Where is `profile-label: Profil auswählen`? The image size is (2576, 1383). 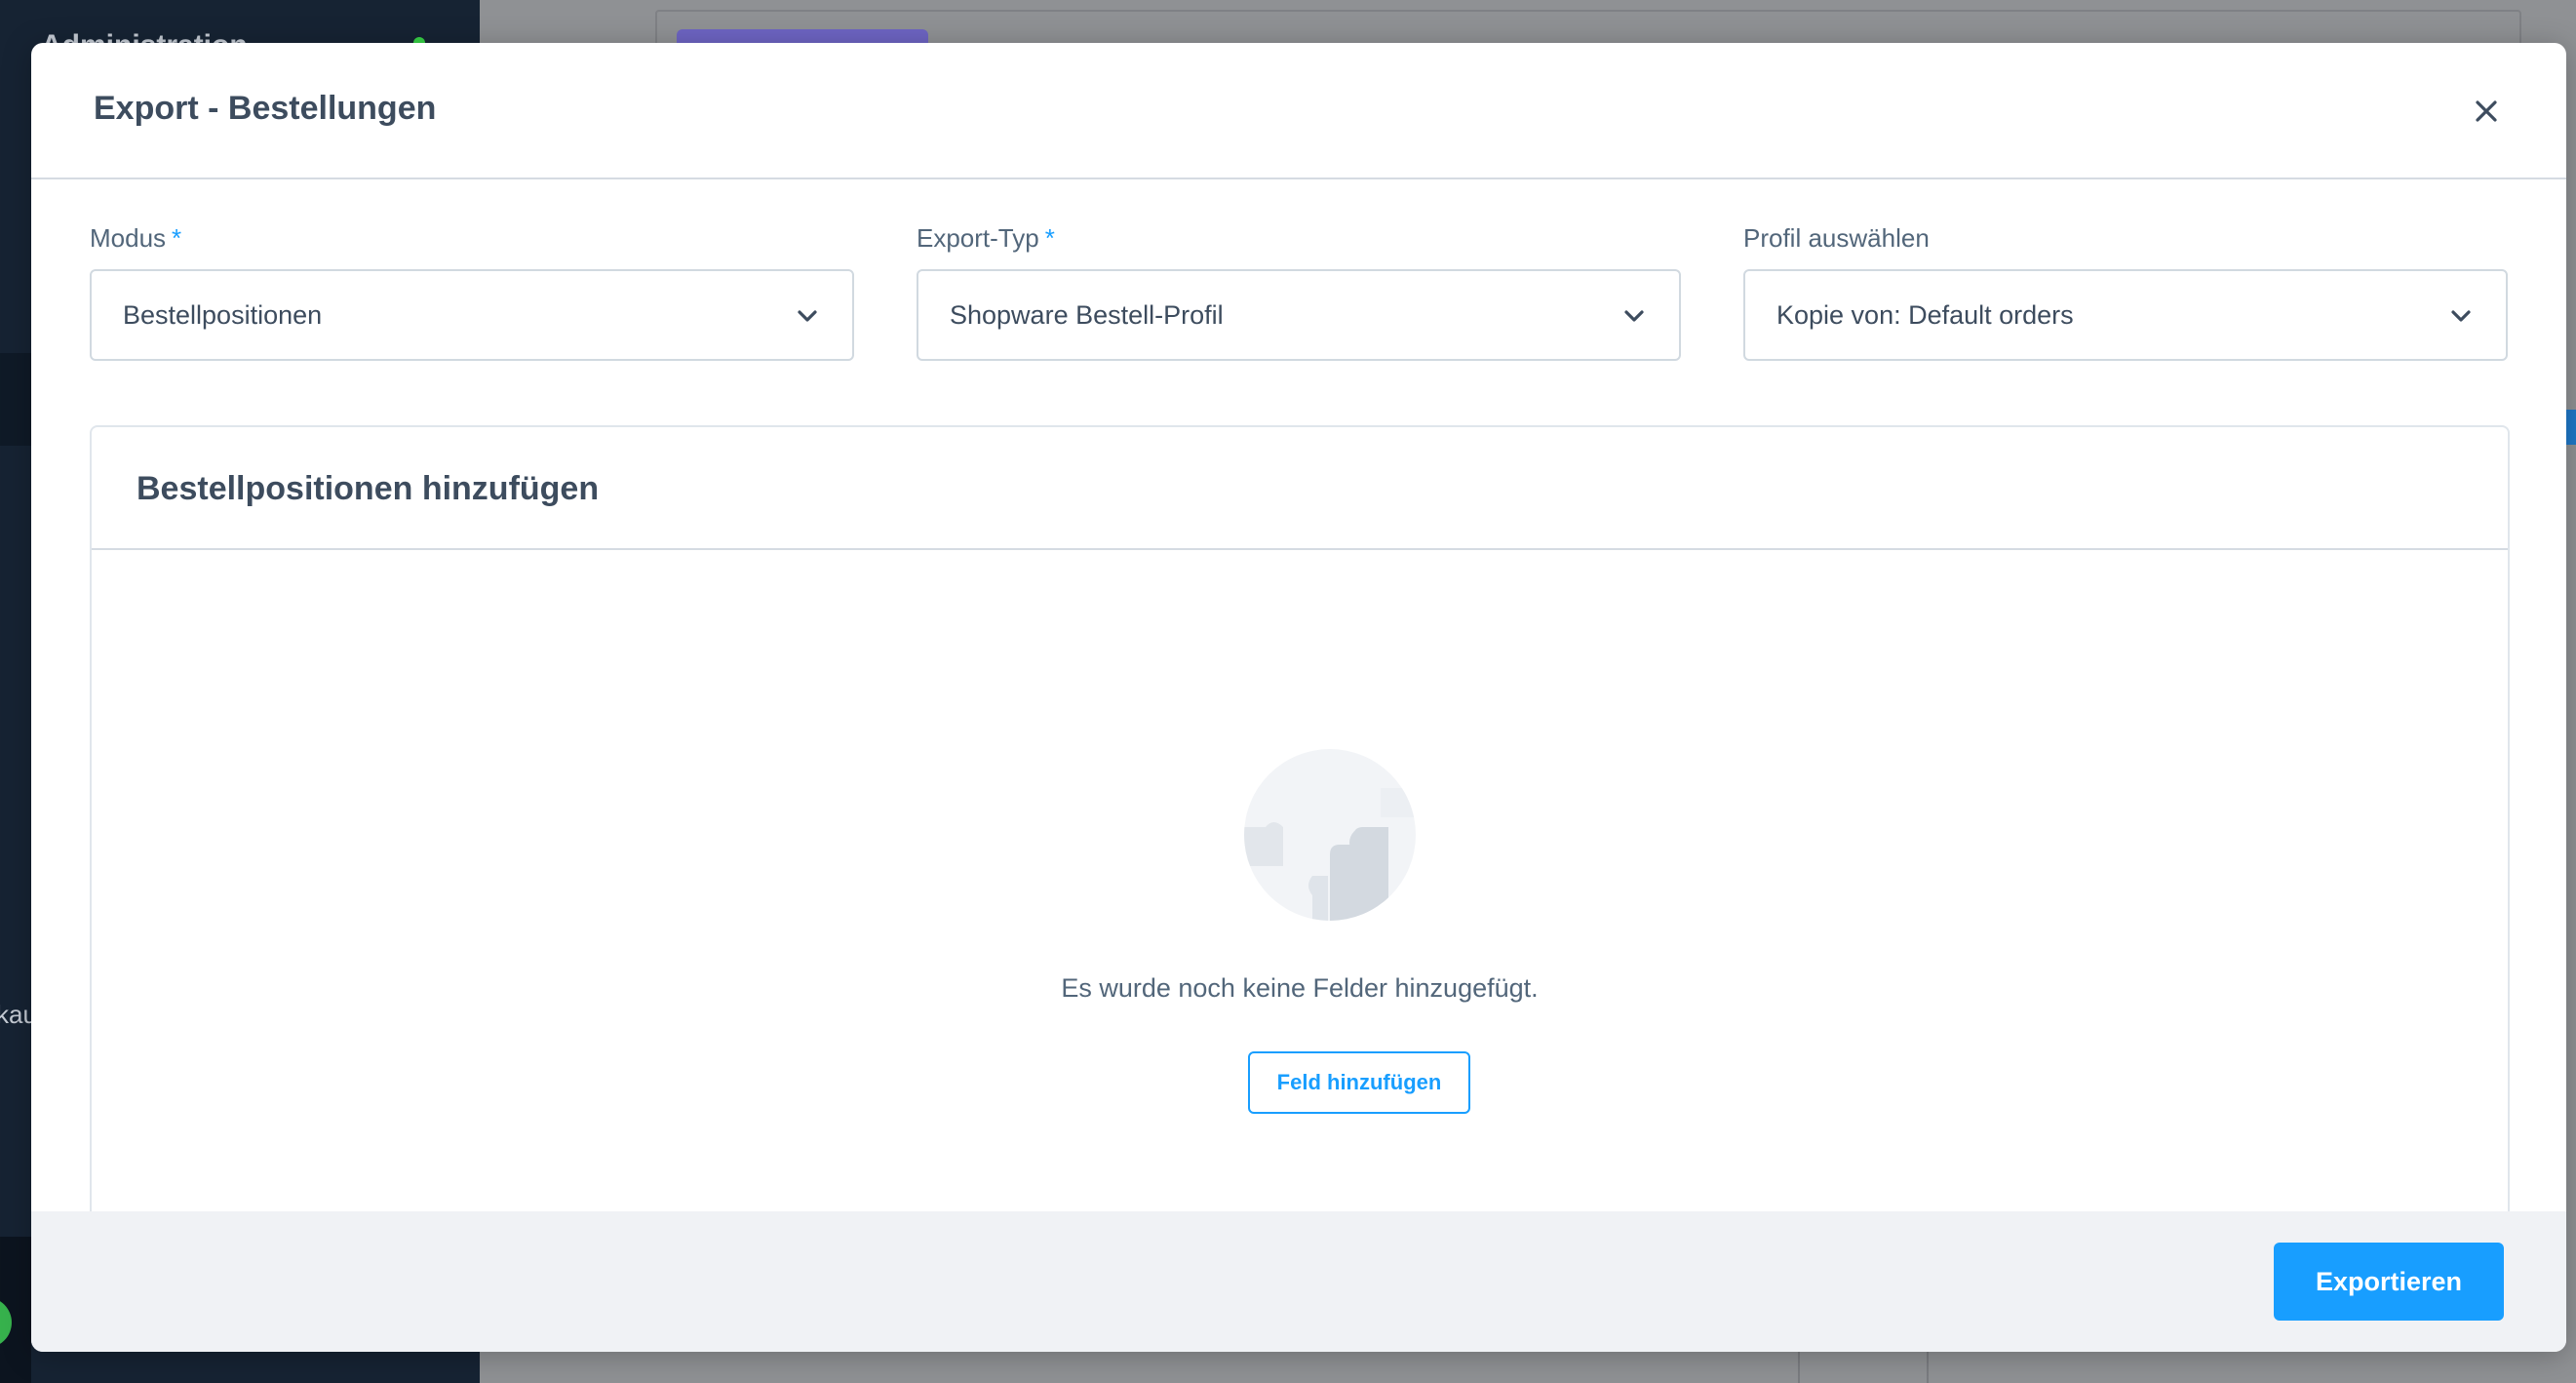 profile-label: Profil auswählen is located at coordinates (1836, 238).